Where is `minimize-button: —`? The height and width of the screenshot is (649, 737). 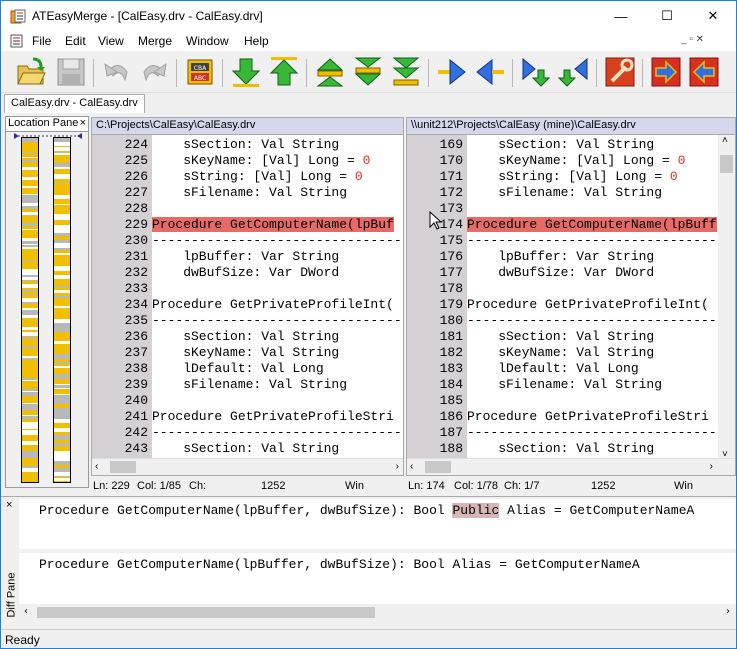 minimize-button: — is located at coordinates (621, 16).